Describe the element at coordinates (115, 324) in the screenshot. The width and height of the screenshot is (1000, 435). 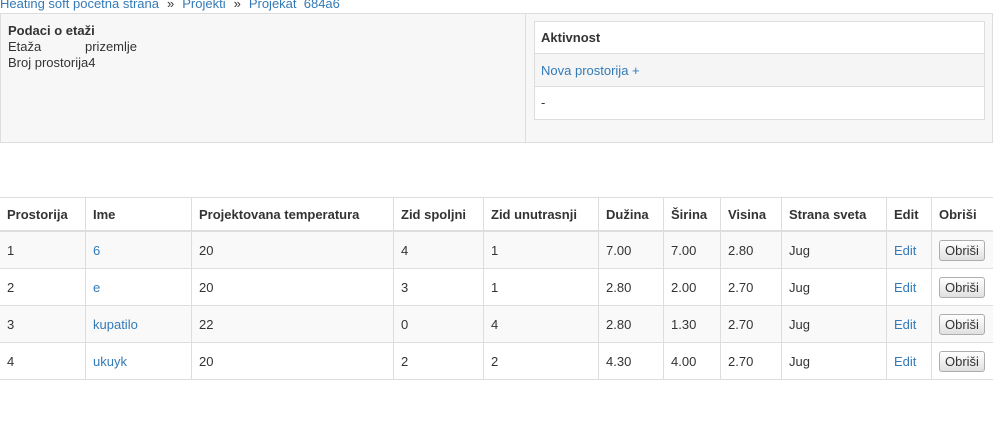
I see `room-name-link: kupatilo` at that location.